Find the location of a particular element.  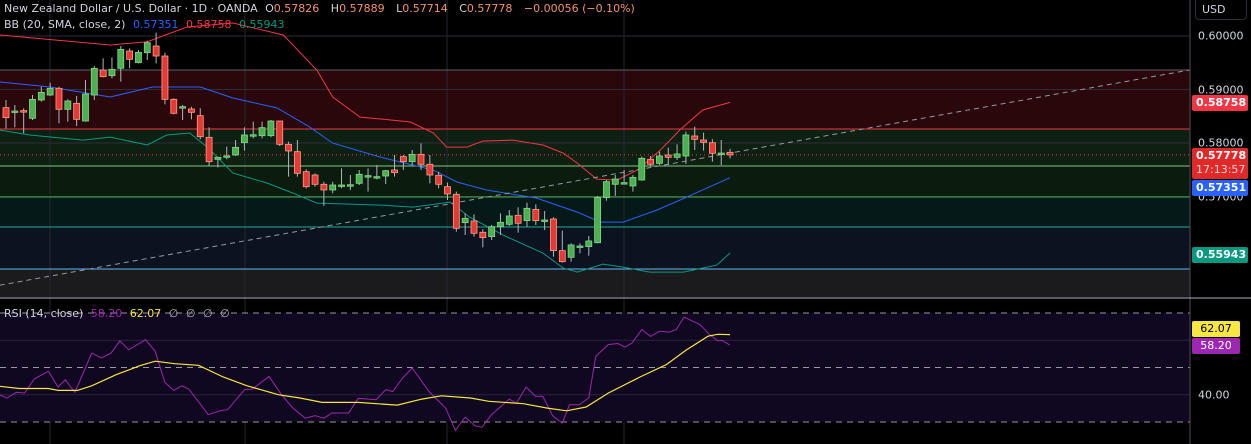

bb-upper-value: 0.58758 is located at coordinates (208, 24).